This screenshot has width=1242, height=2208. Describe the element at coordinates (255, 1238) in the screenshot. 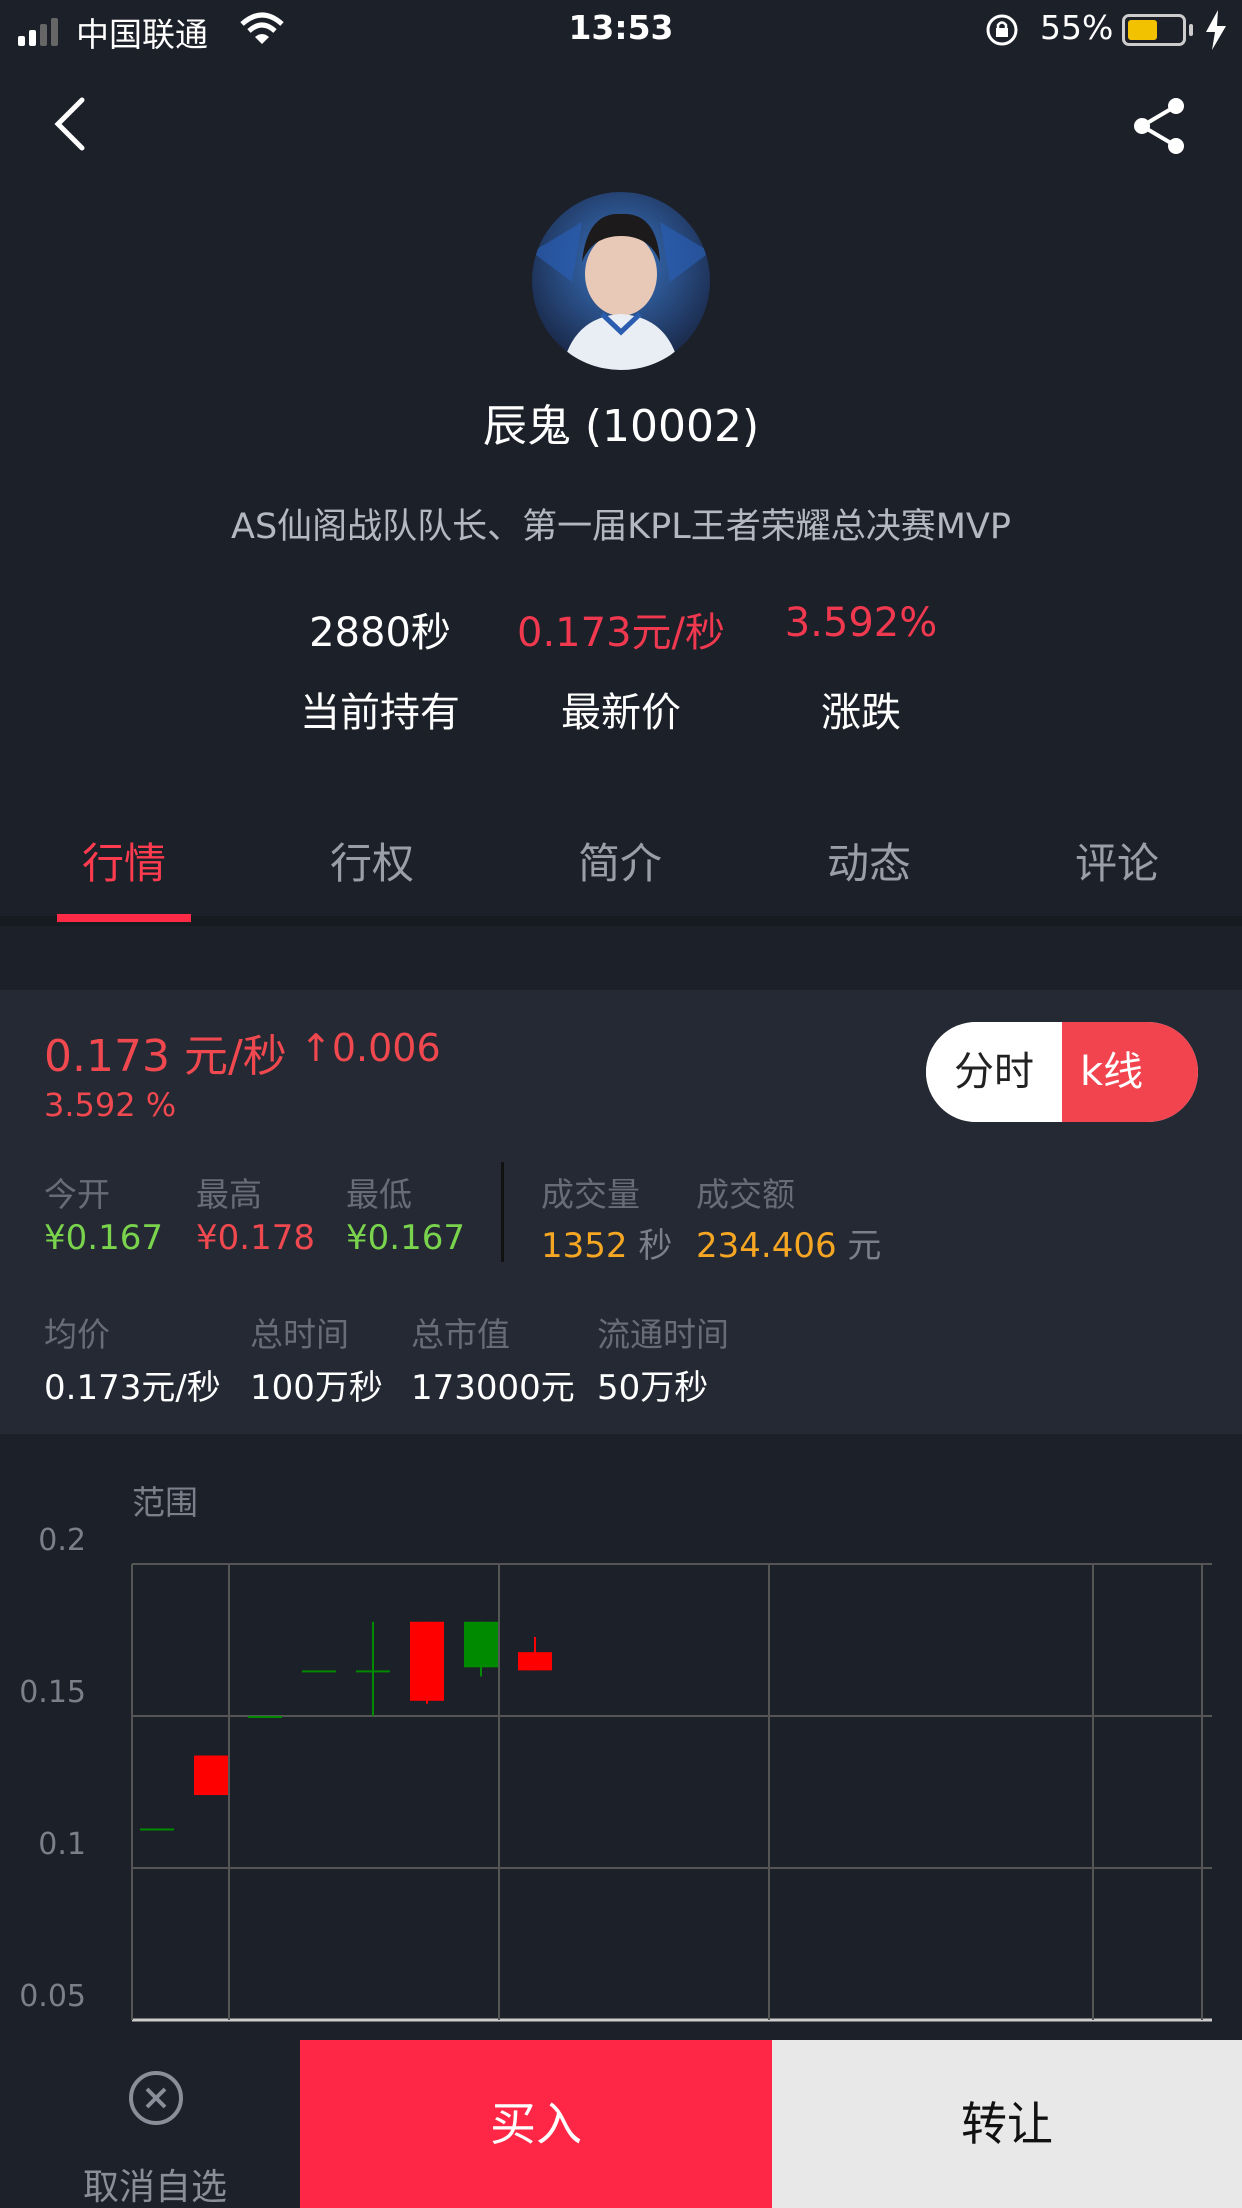

I see `high-value: ¥0.178` at that location.